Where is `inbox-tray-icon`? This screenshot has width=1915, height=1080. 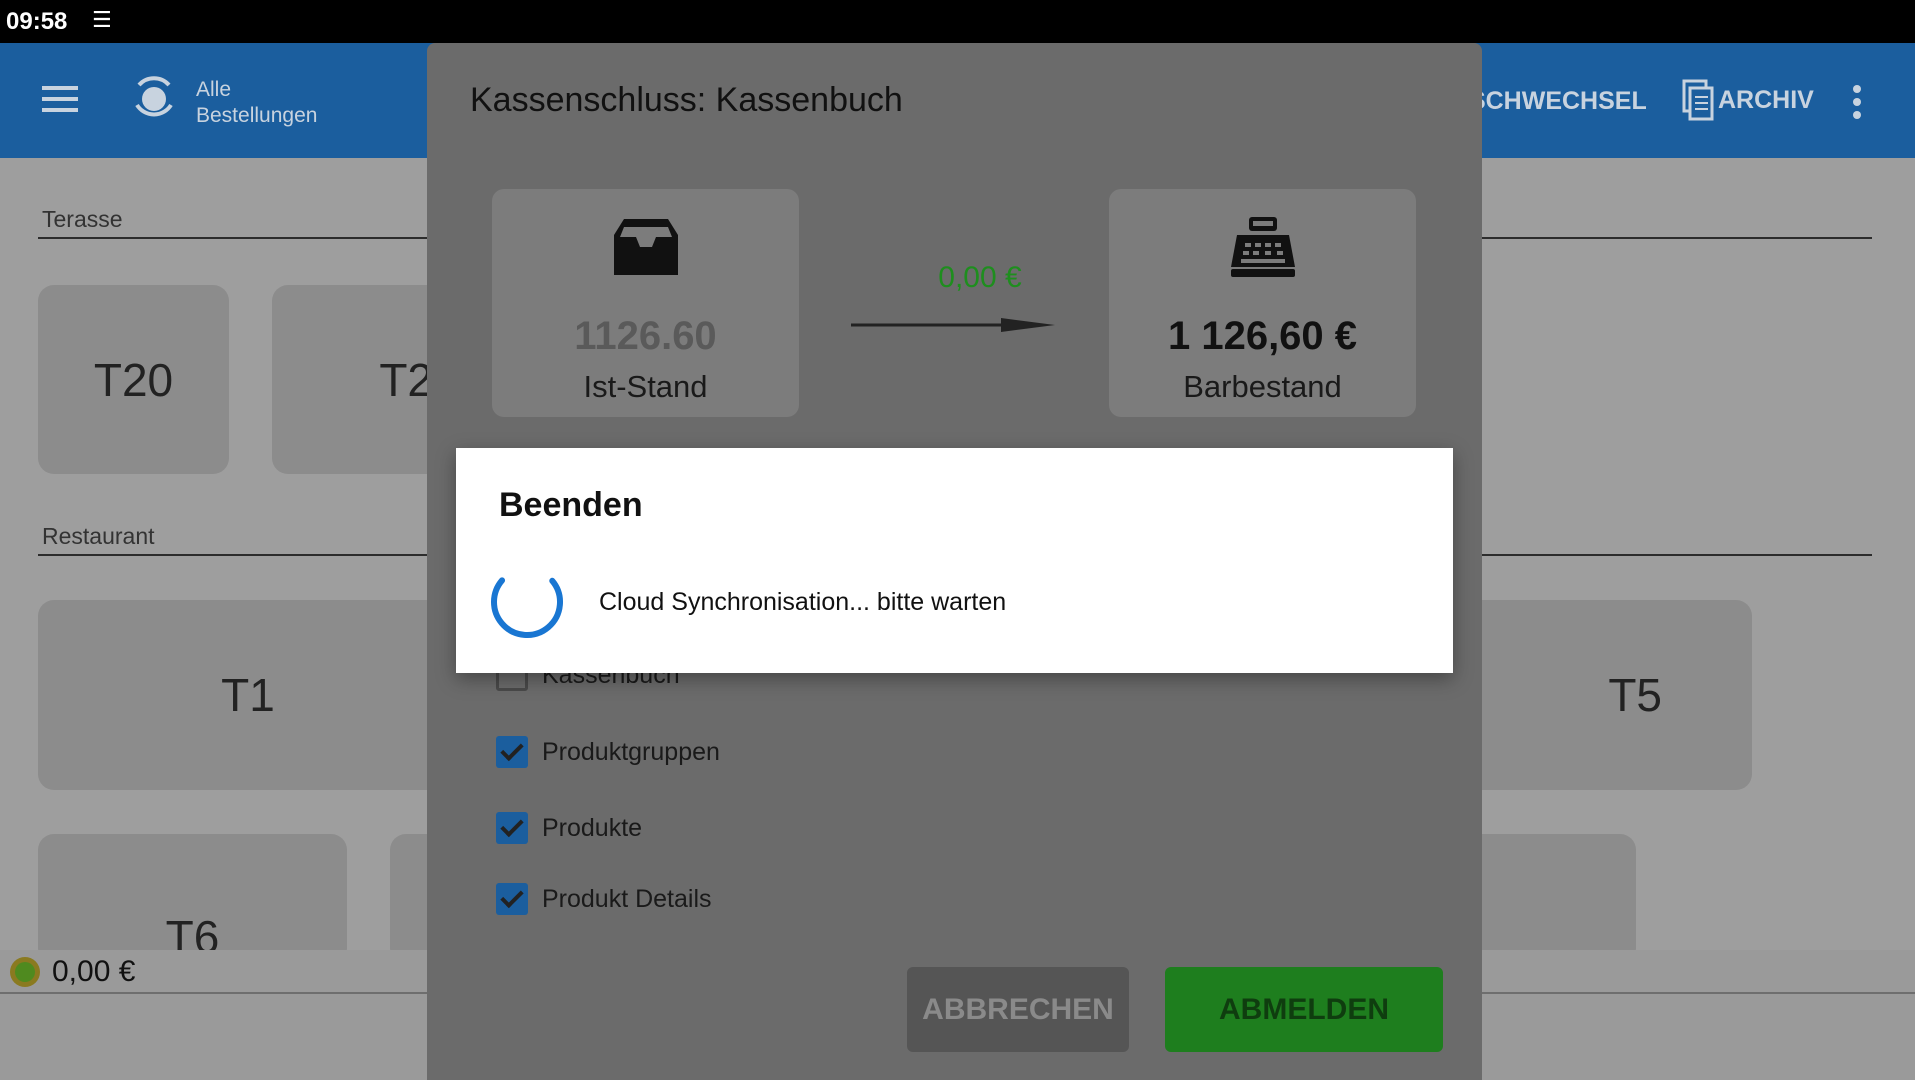
inbox-tray-icon is located at coordinates (645, 247).